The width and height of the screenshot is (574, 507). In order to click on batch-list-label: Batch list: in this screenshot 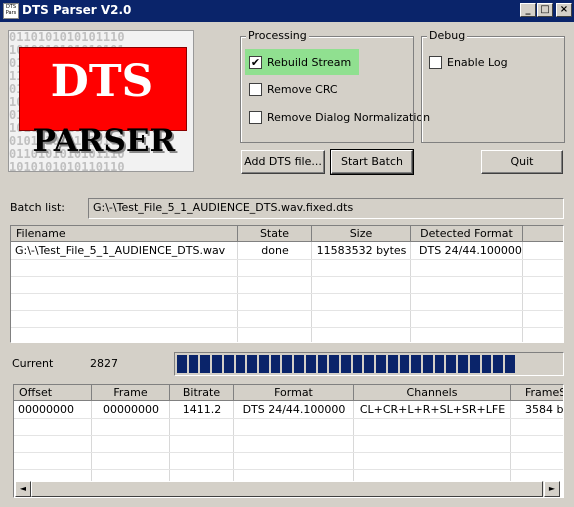, I will do `click(37, 207)`.